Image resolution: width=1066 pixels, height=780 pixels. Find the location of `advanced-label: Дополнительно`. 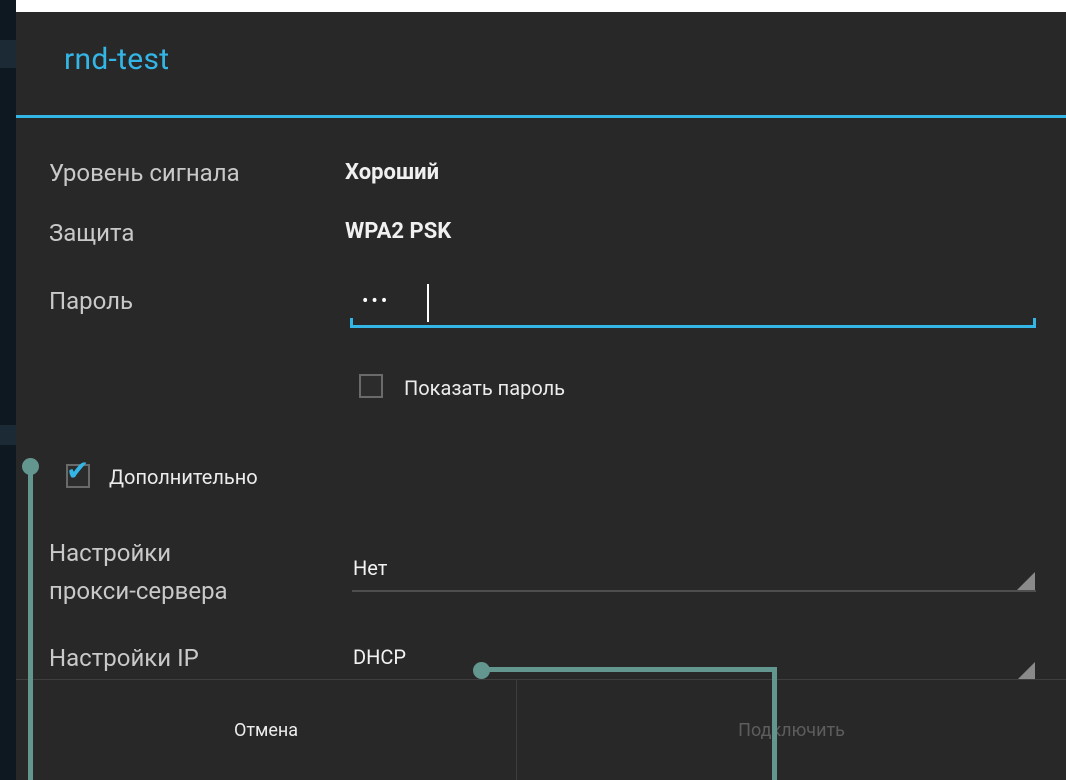

advanced-label: Дополнительно is located at coordinates (183, 477).